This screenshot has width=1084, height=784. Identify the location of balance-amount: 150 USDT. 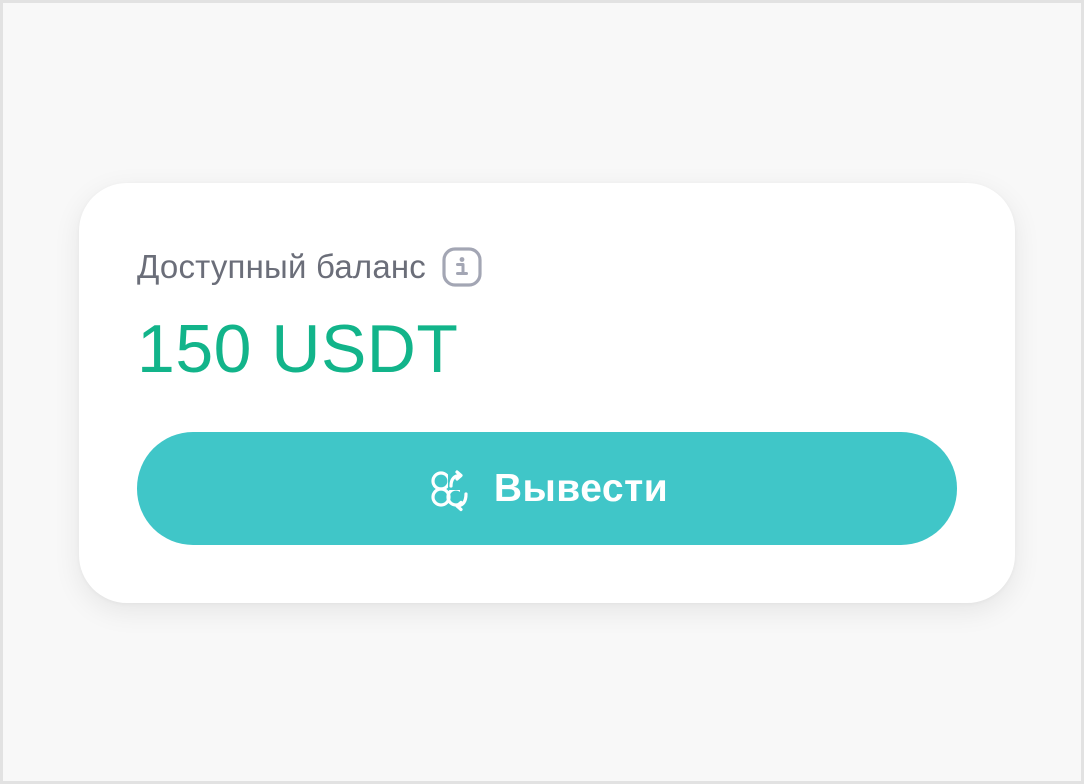
(298, 349).